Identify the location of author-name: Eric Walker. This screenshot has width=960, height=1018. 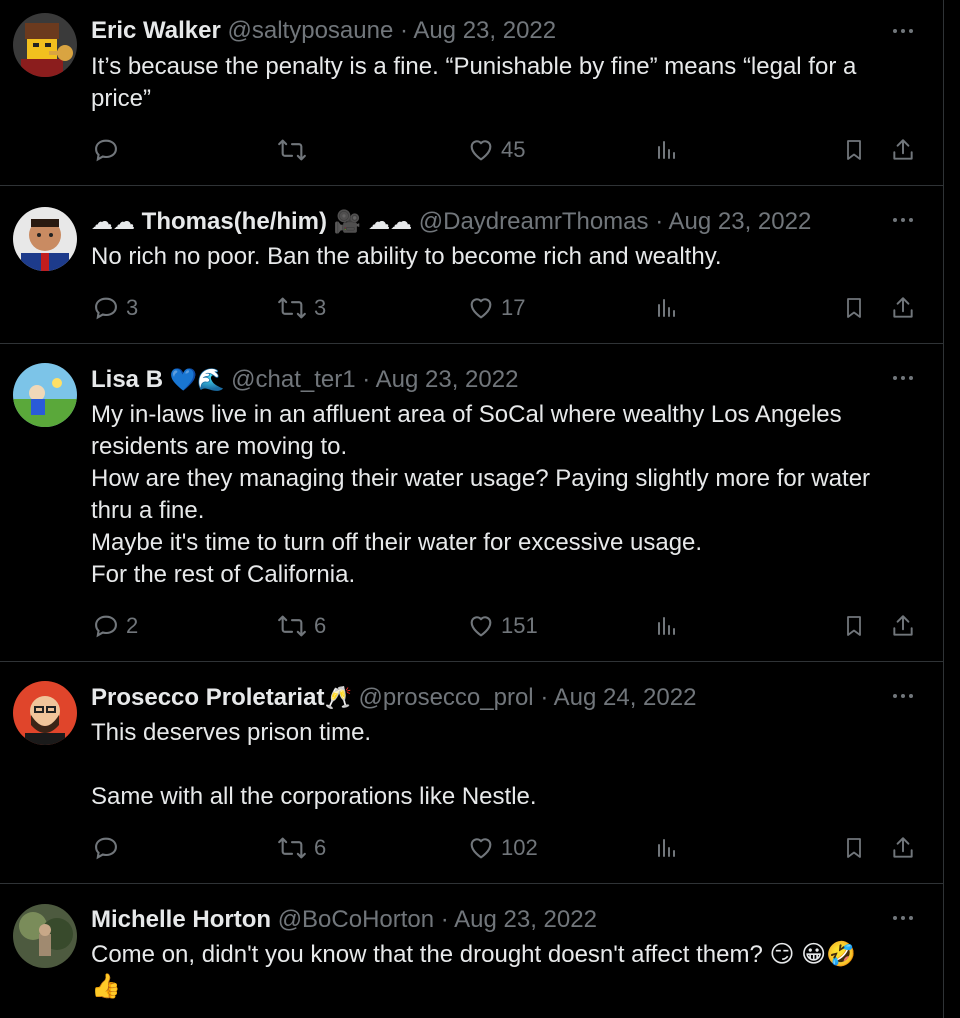
(156, 30).